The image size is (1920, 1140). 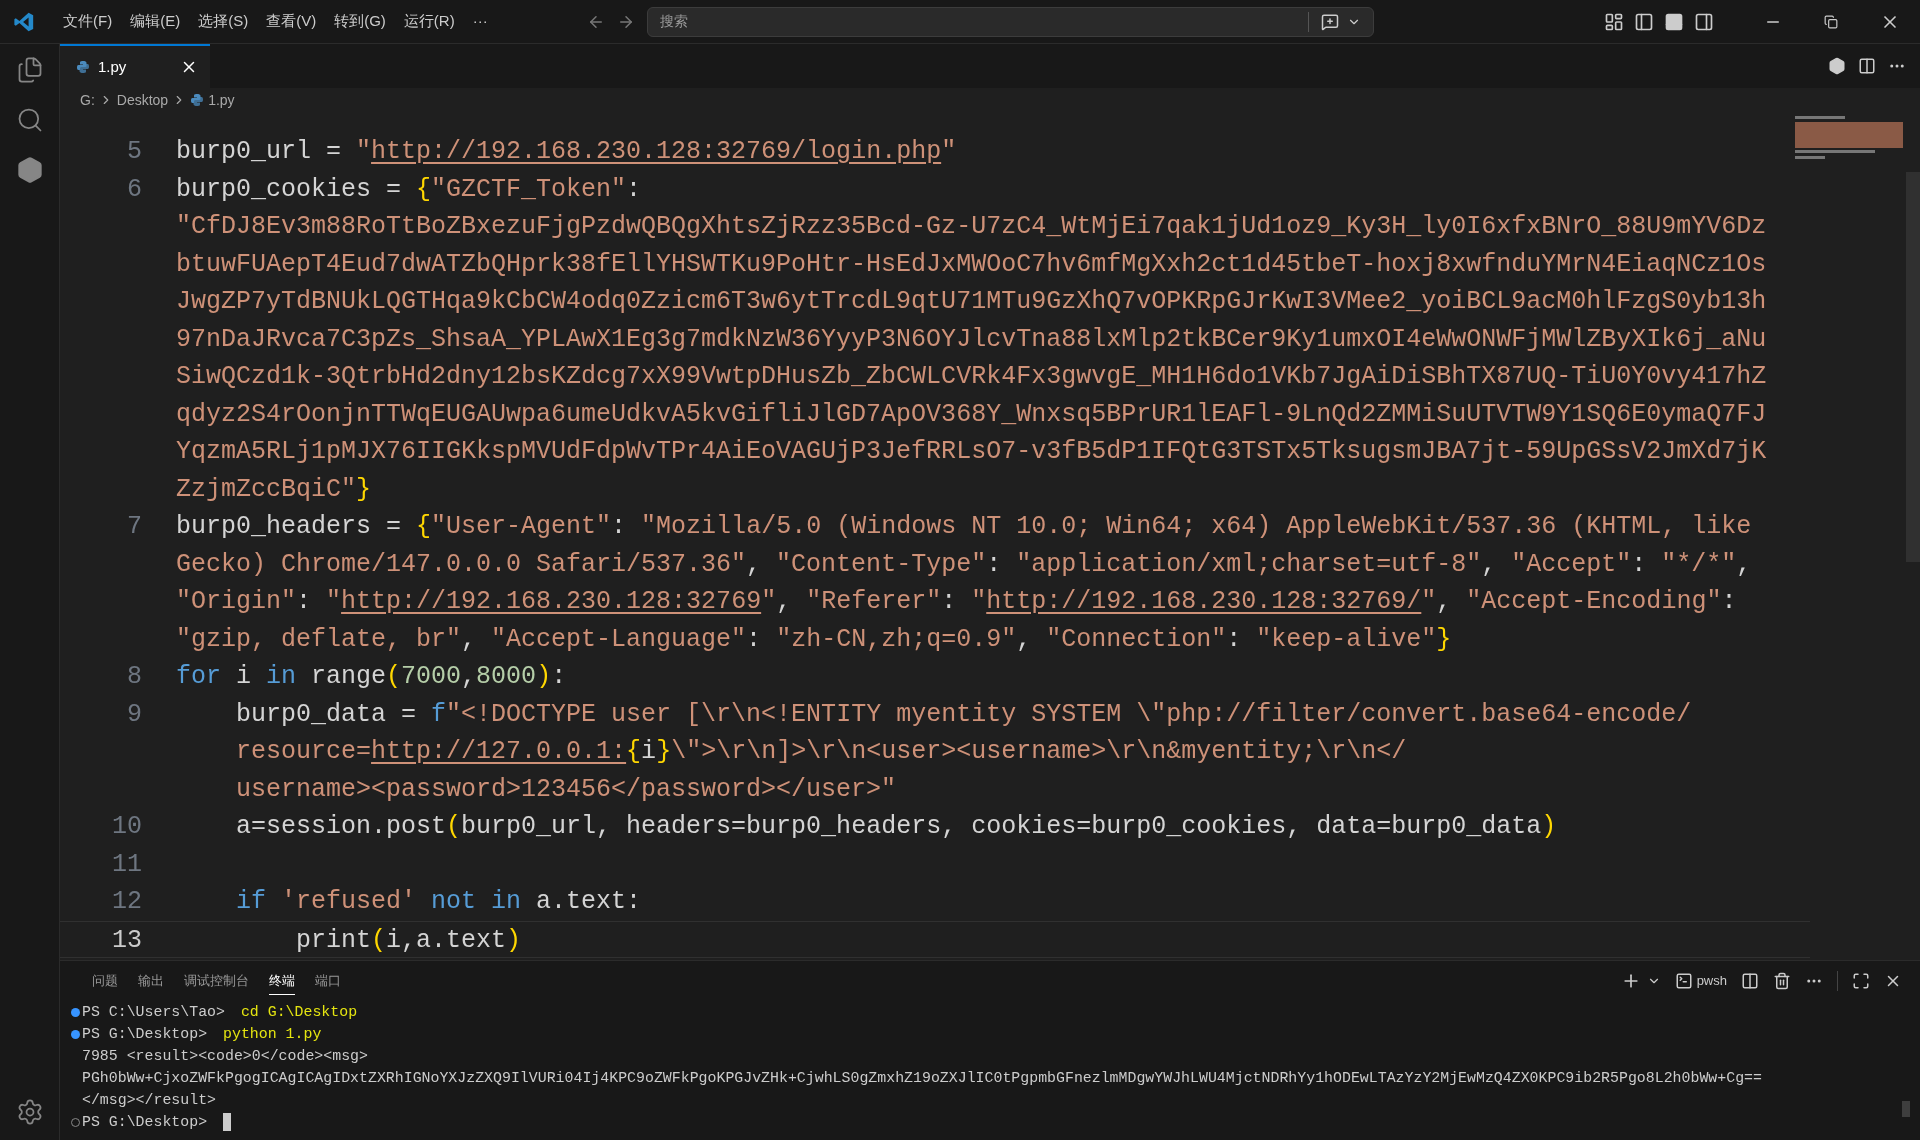 What do you see at coordinates (127, 864) in the screenshot?
I see `line-number: 11` at bounding box center [127, 864].